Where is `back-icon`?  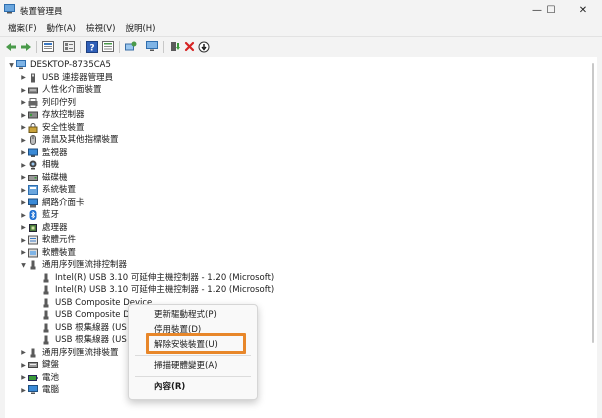 back-icon is located at coordinates (11, 46).